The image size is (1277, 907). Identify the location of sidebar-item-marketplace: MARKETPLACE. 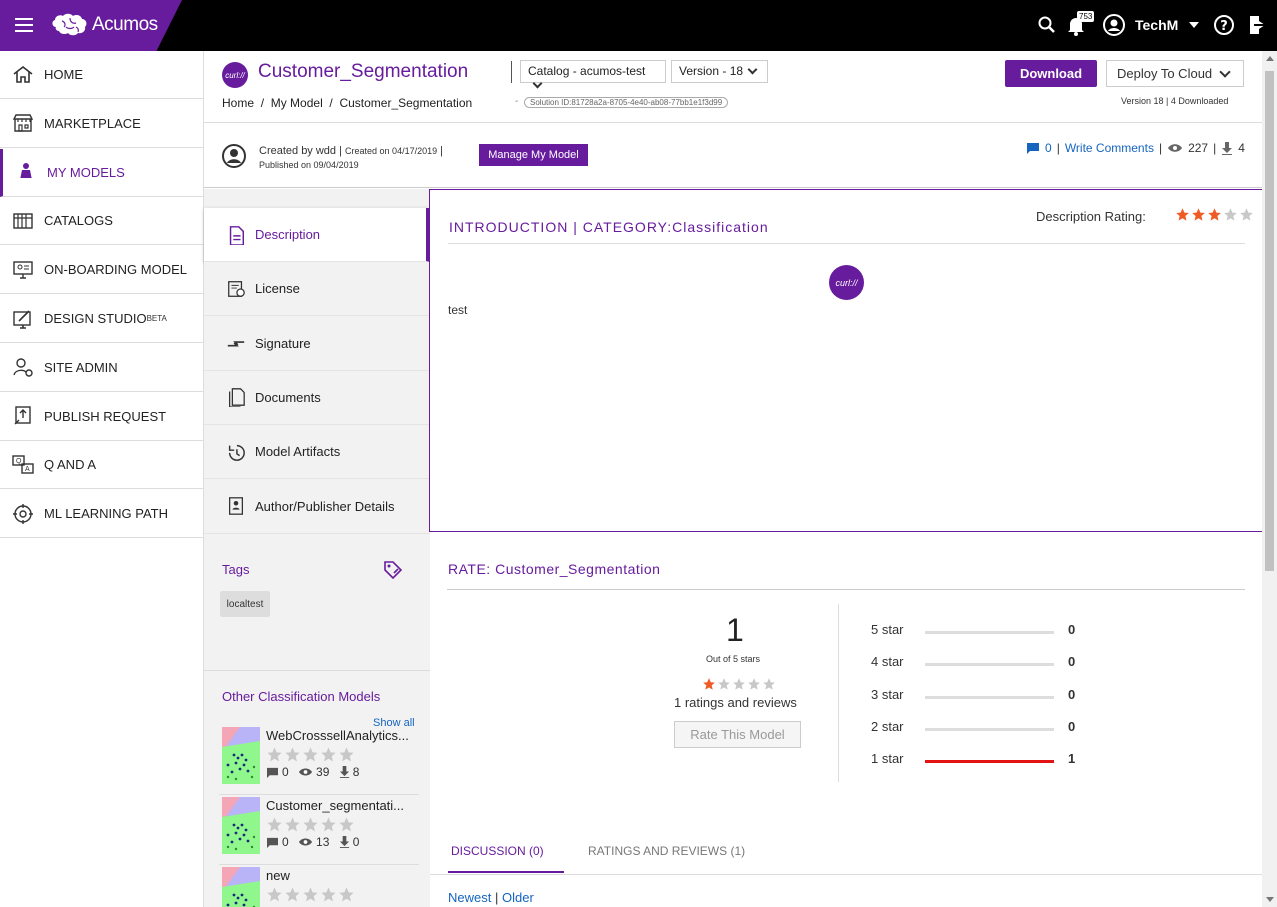
(102, 124).